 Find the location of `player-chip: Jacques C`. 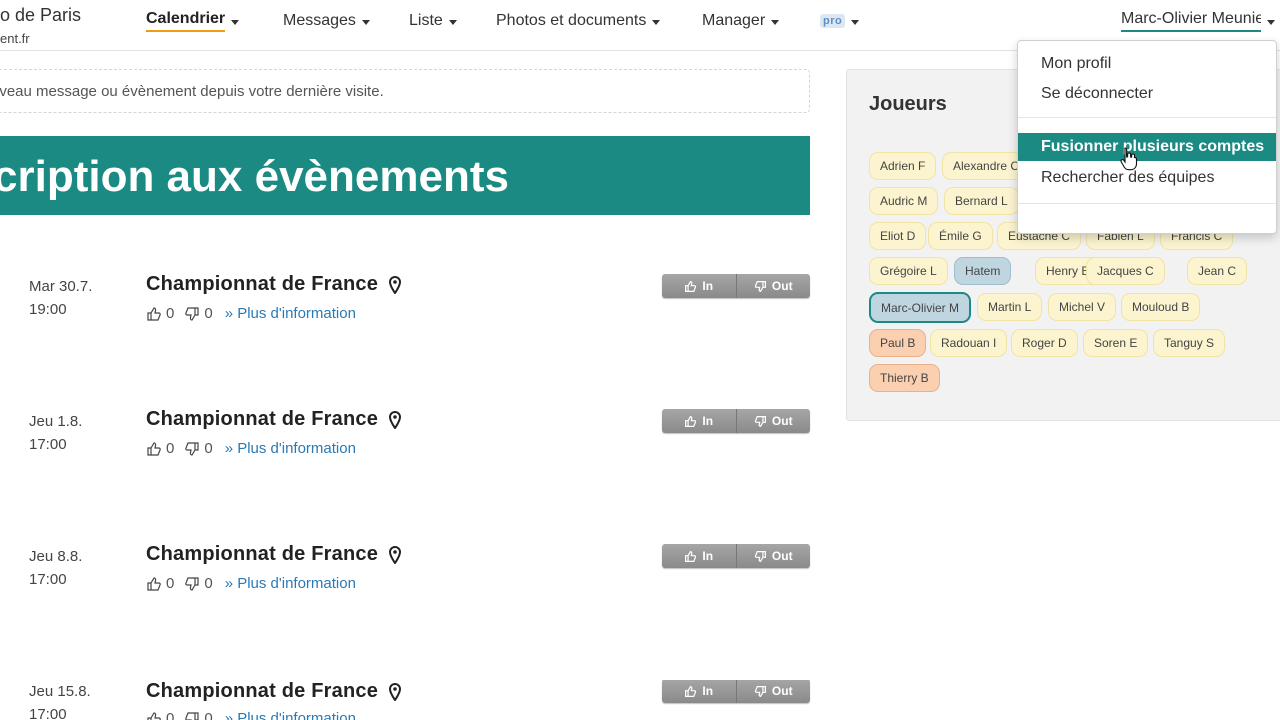

player-chip: Jacques C is located at coordinates (1125, 271).